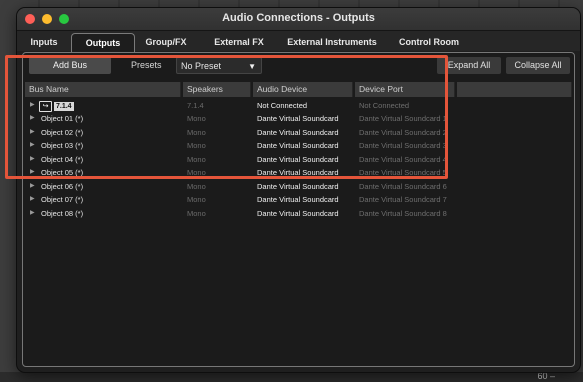 Image resolution: width=583 pixels, height=382 pixels. What do you see at coordinates (429, 42) in the screenshot?
I see `tab-control-room: Control Room` at bounding box center [429, 42].